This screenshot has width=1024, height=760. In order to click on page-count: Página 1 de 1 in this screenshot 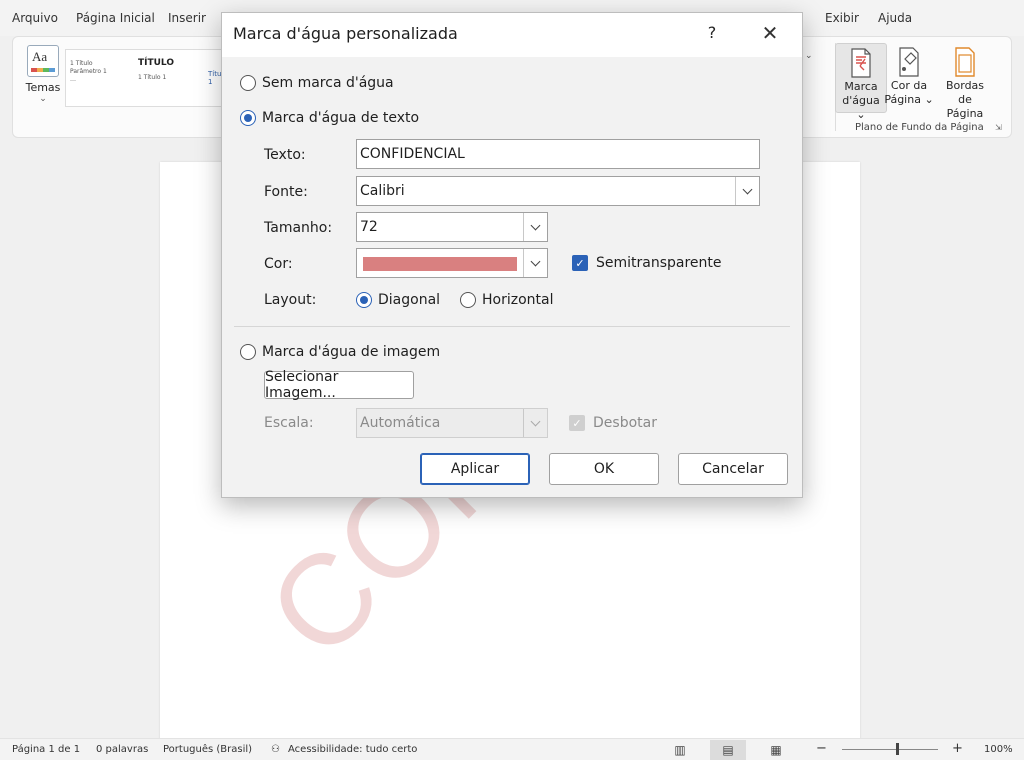, I will do `click(46, 749)`.